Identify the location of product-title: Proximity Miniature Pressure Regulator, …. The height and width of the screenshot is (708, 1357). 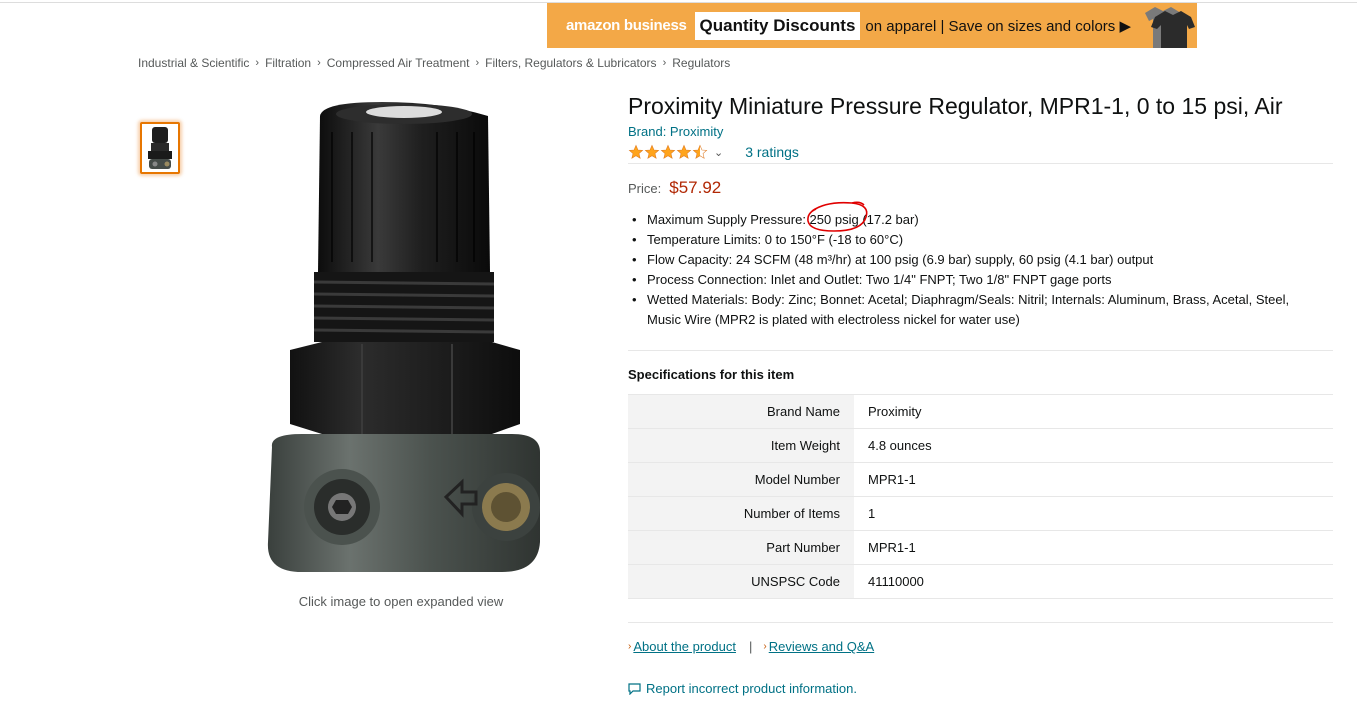
(955, 106).